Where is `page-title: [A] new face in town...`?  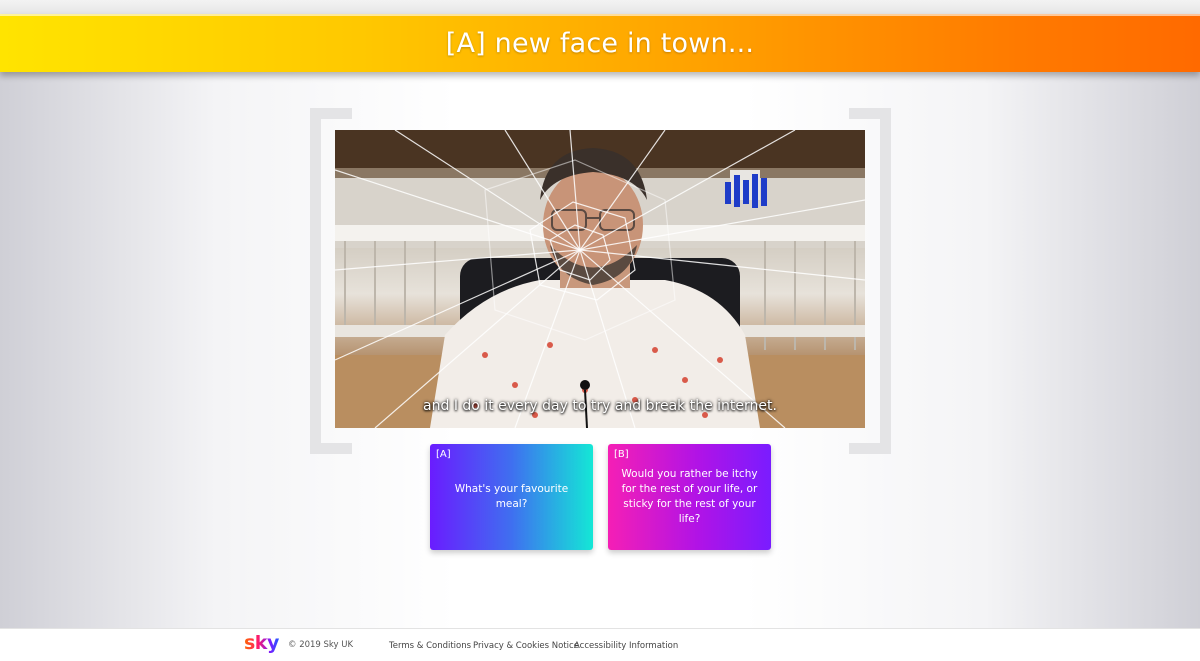
page-title: [A] new face in town... is located at coordinates (600, 43).